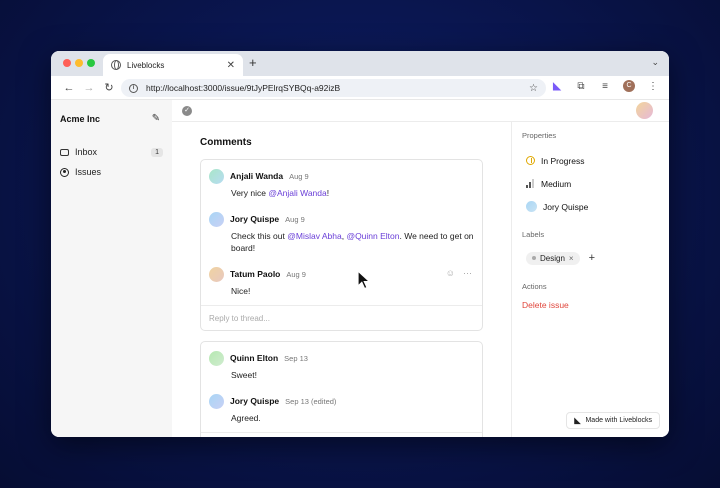  What do you see at coordinates (605, 86) in the screenshot?
I see `media-queue-icon: ≡` at bounding box center [605, 86].